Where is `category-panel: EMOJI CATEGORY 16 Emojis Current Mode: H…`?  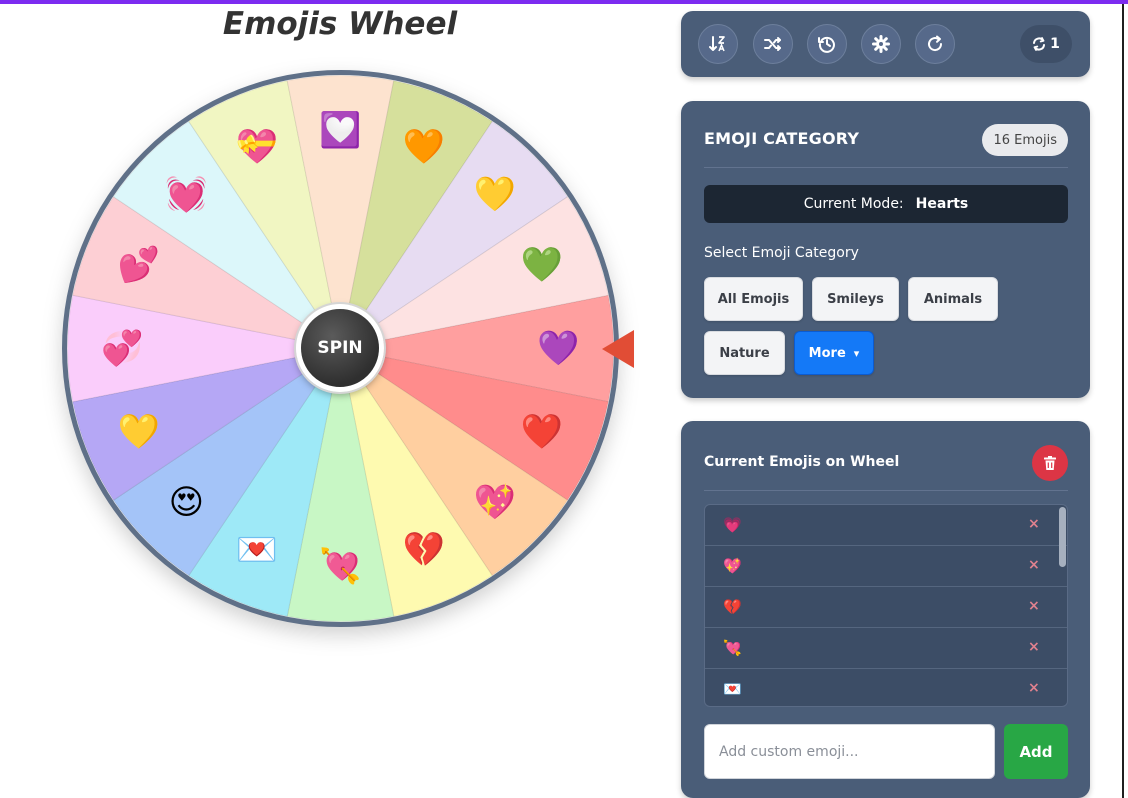
category-panel: EMOJI CATEGORY 16 Emojis Current Mode: H… is located at coordinates (885, 249).